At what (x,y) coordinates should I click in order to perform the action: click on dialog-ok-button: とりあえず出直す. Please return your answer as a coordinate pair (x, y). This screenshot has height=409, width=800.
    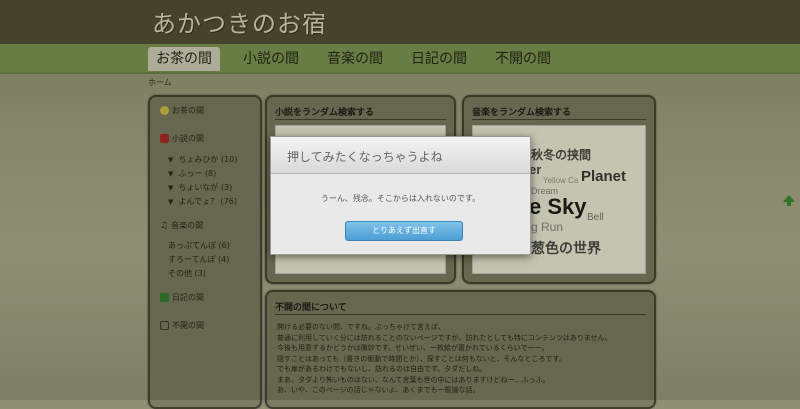
    Looking at the image, I should click on (404, 231).